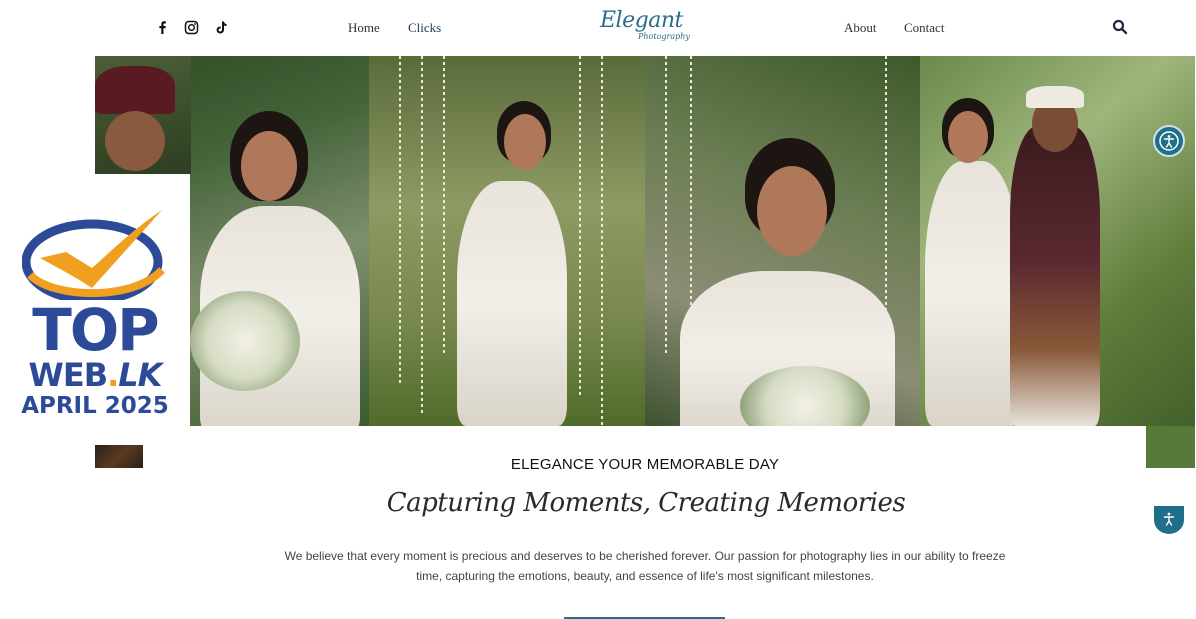 This screenshot has width=1196, height=619. I want to click on facebook-icon, so click(162, 27).